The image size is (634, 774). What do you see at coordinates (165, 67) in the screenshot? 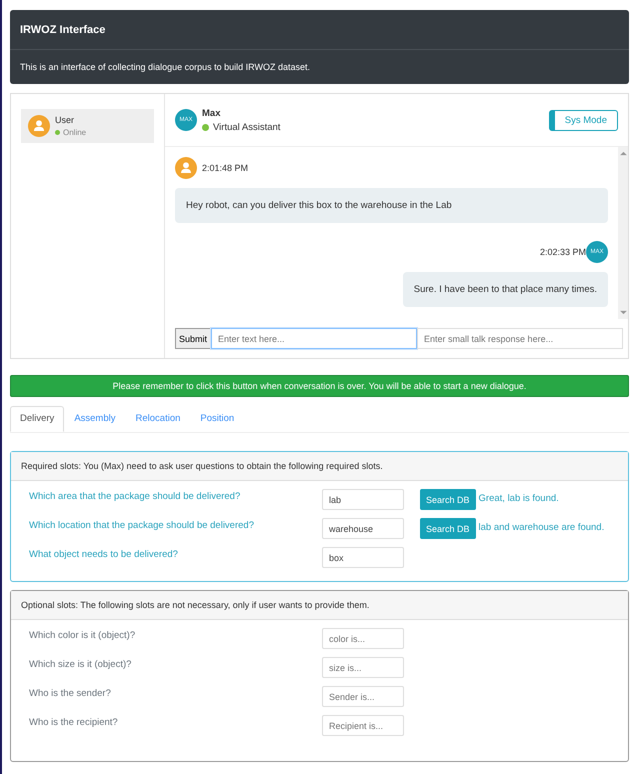
I see `page-description: This is an interface of collecting dialogue corpus to build IRWOZ dataset.` at bounding box center [165, 67].